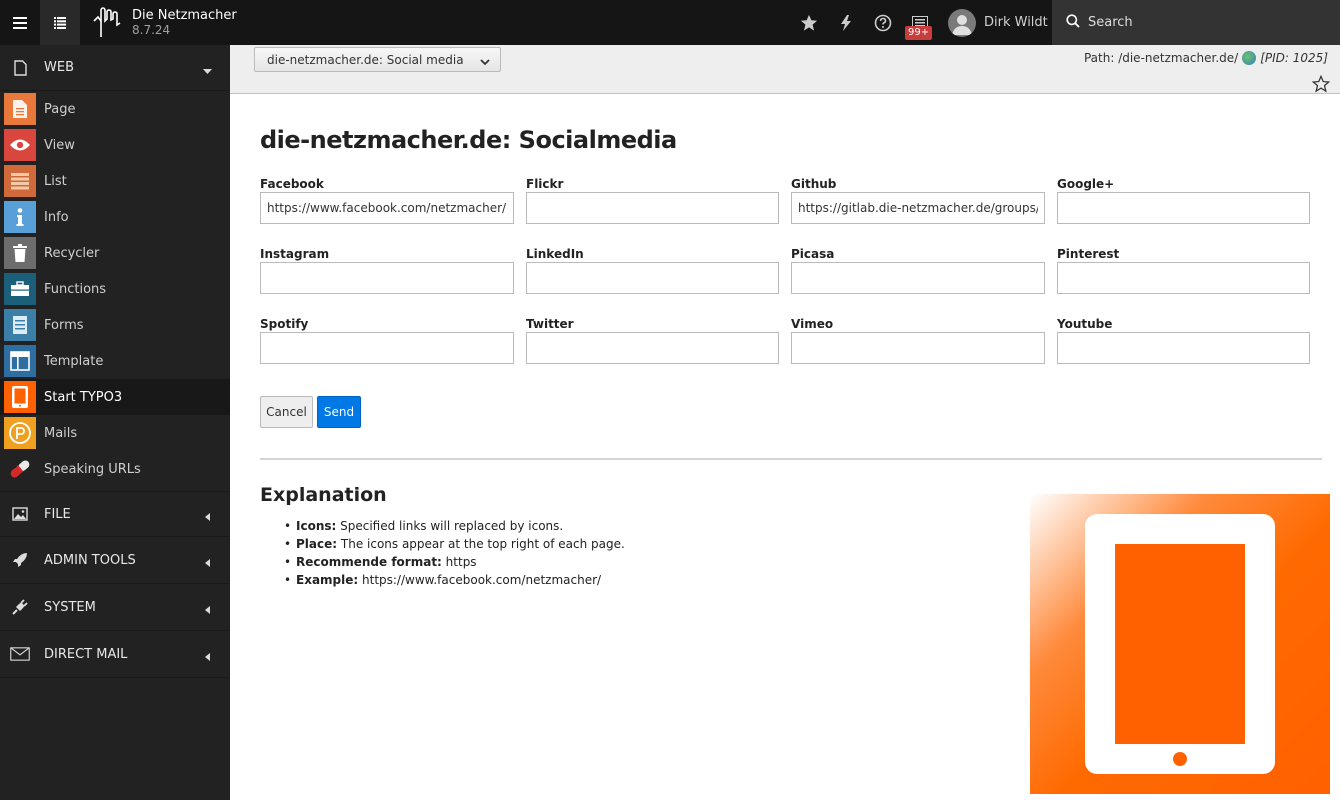  I want to click on explanation-title: Explanation, so click(323, 495).